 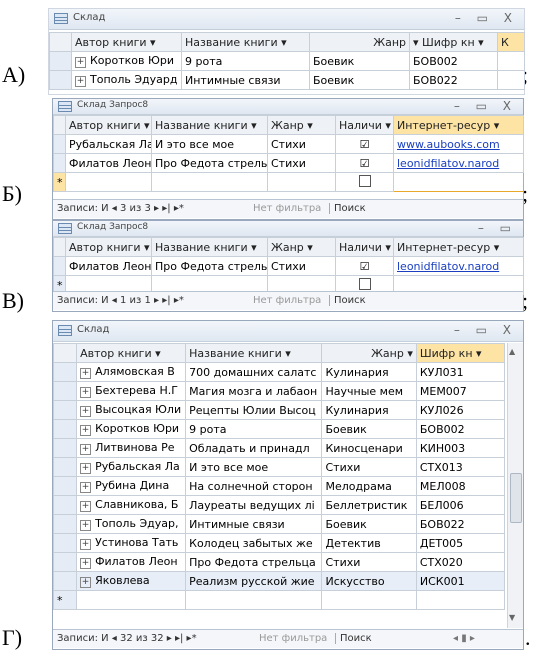 I want to click on header-code: Шифр кн ▾, so click(x=460, y=353).